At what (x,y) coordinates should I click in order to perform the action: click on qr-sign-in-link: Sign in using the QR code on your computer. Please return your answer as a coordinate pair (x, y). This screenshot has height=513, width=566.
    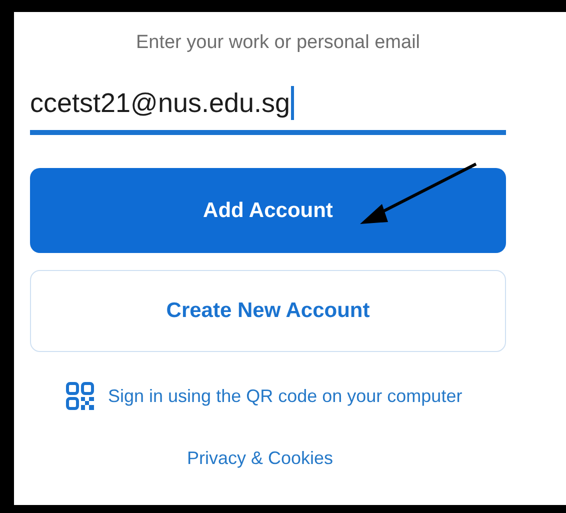
    Looking at the image, I should click on (285, 396).